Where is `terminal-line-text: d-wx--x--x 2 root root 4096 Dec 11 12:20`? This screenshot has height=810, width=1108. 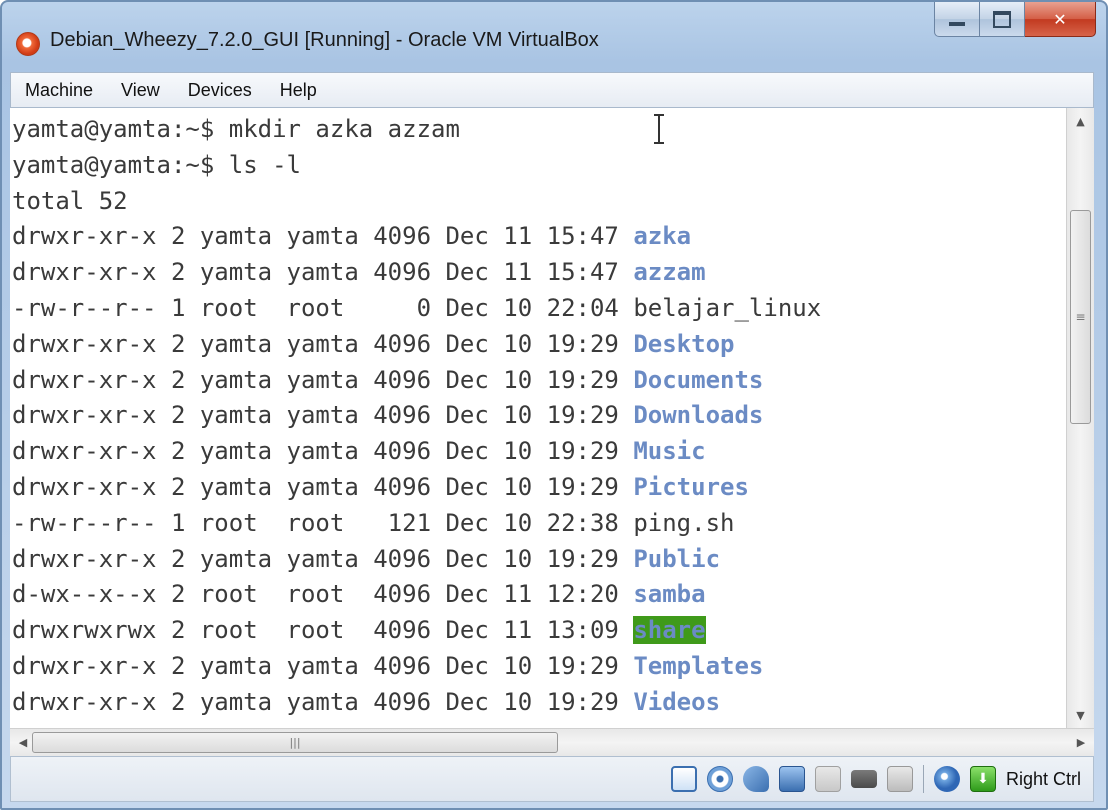 terminal-line-text: d-wx--x--x 2 root root 4096 Dec 11 12:20 is located at coordinates (323, 594).